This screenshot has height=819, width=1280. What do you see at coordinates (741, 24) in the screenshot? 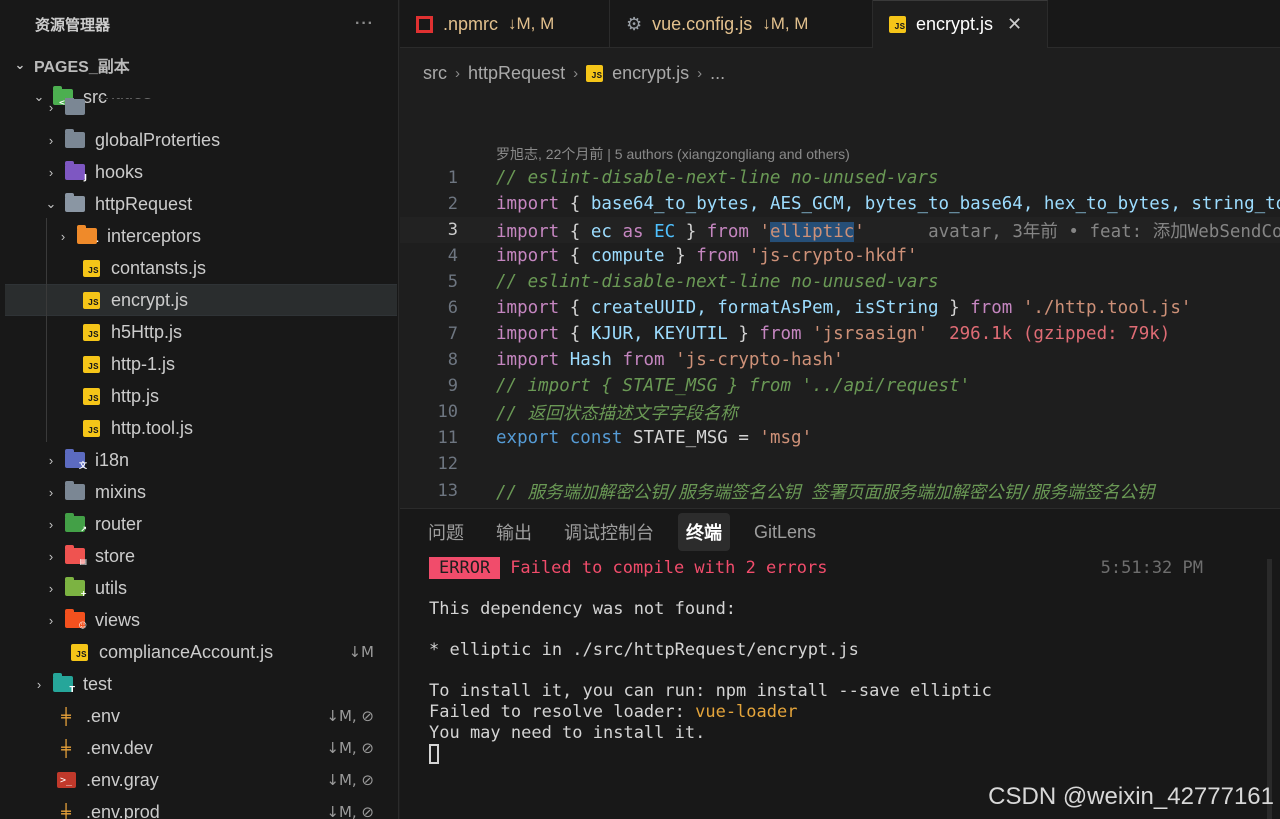
I see `tab-vue-config: ⚙ vue.config.js ↓M, M` at bounding box center [741, 24].